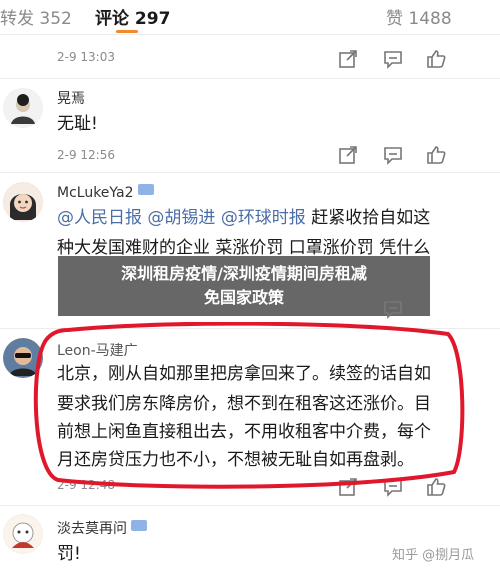 The height and width of the screenshot is (573, 500). I want to click on comment-text: 罚!, so click(69, 554).